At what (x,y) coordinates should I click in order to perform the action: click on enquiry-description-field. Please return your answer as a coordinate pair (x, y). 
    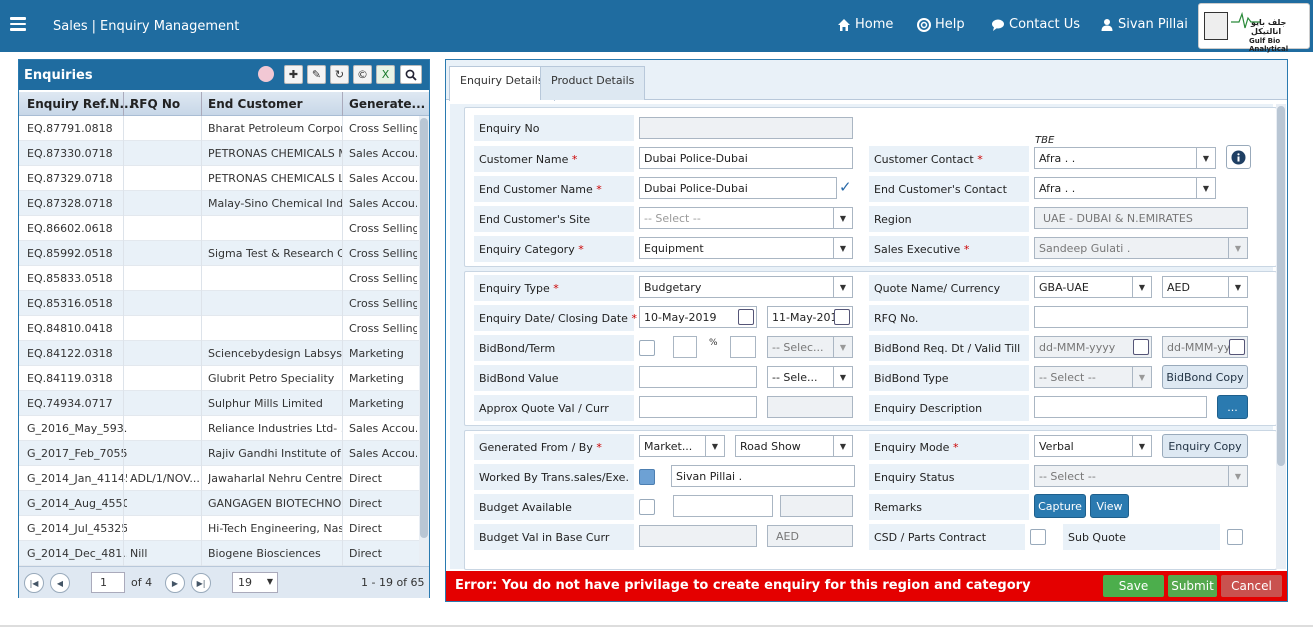
    Looking at the image, I should click on (1120, 407).